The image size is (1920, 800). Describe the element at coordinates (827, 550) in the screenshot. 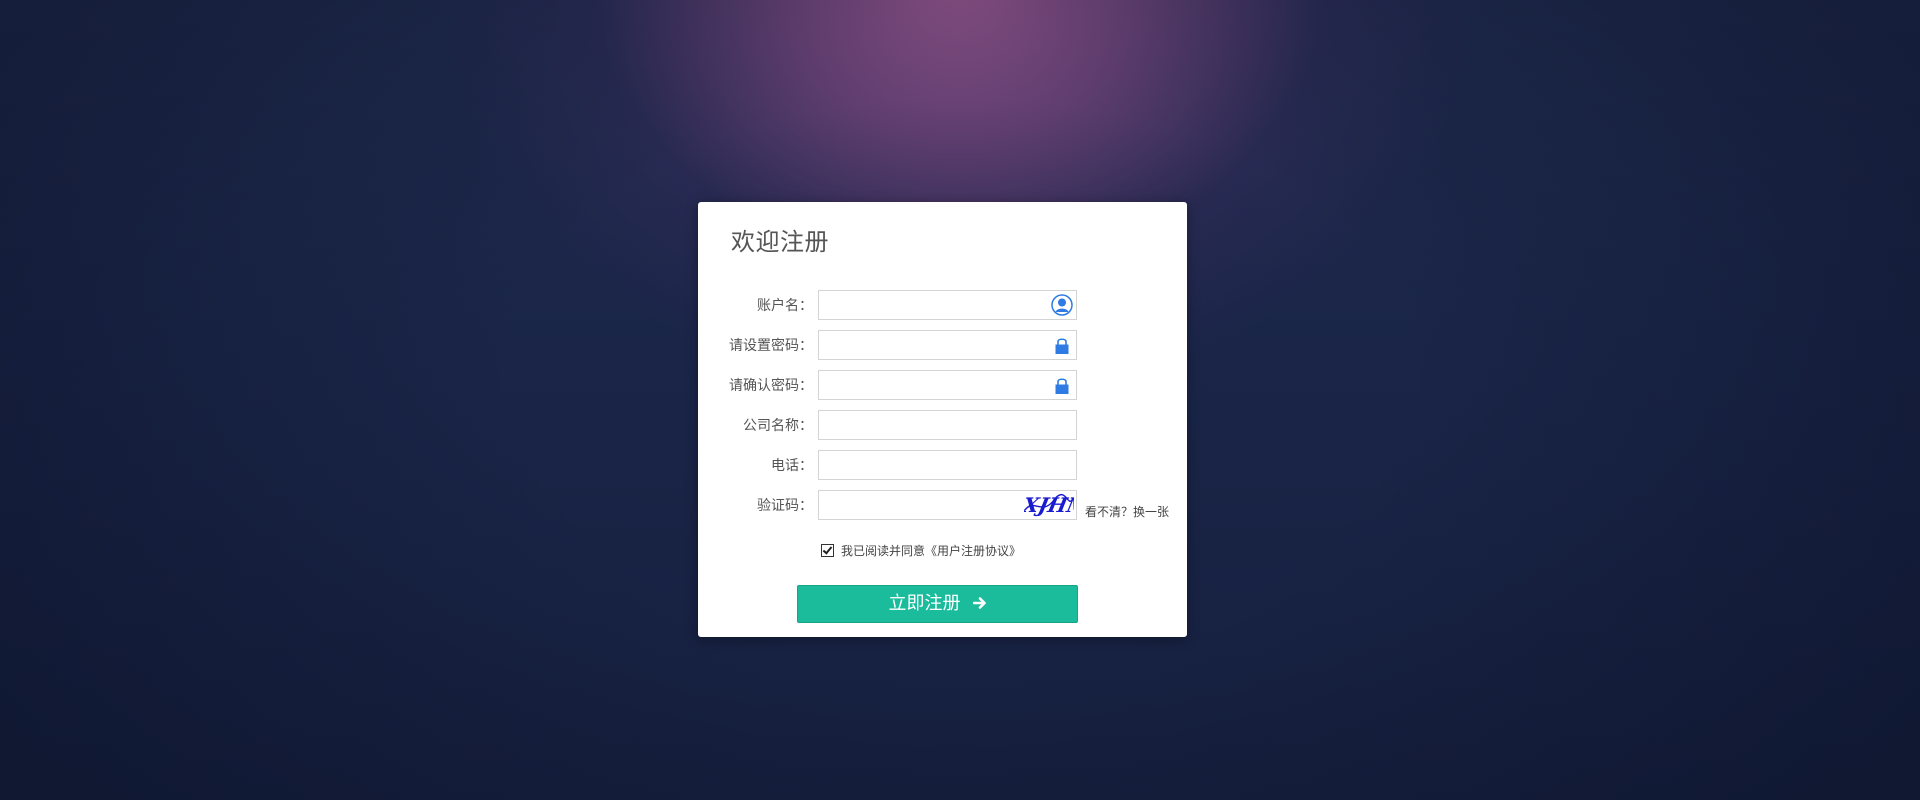

I see `agreement-checkbox` at that location.